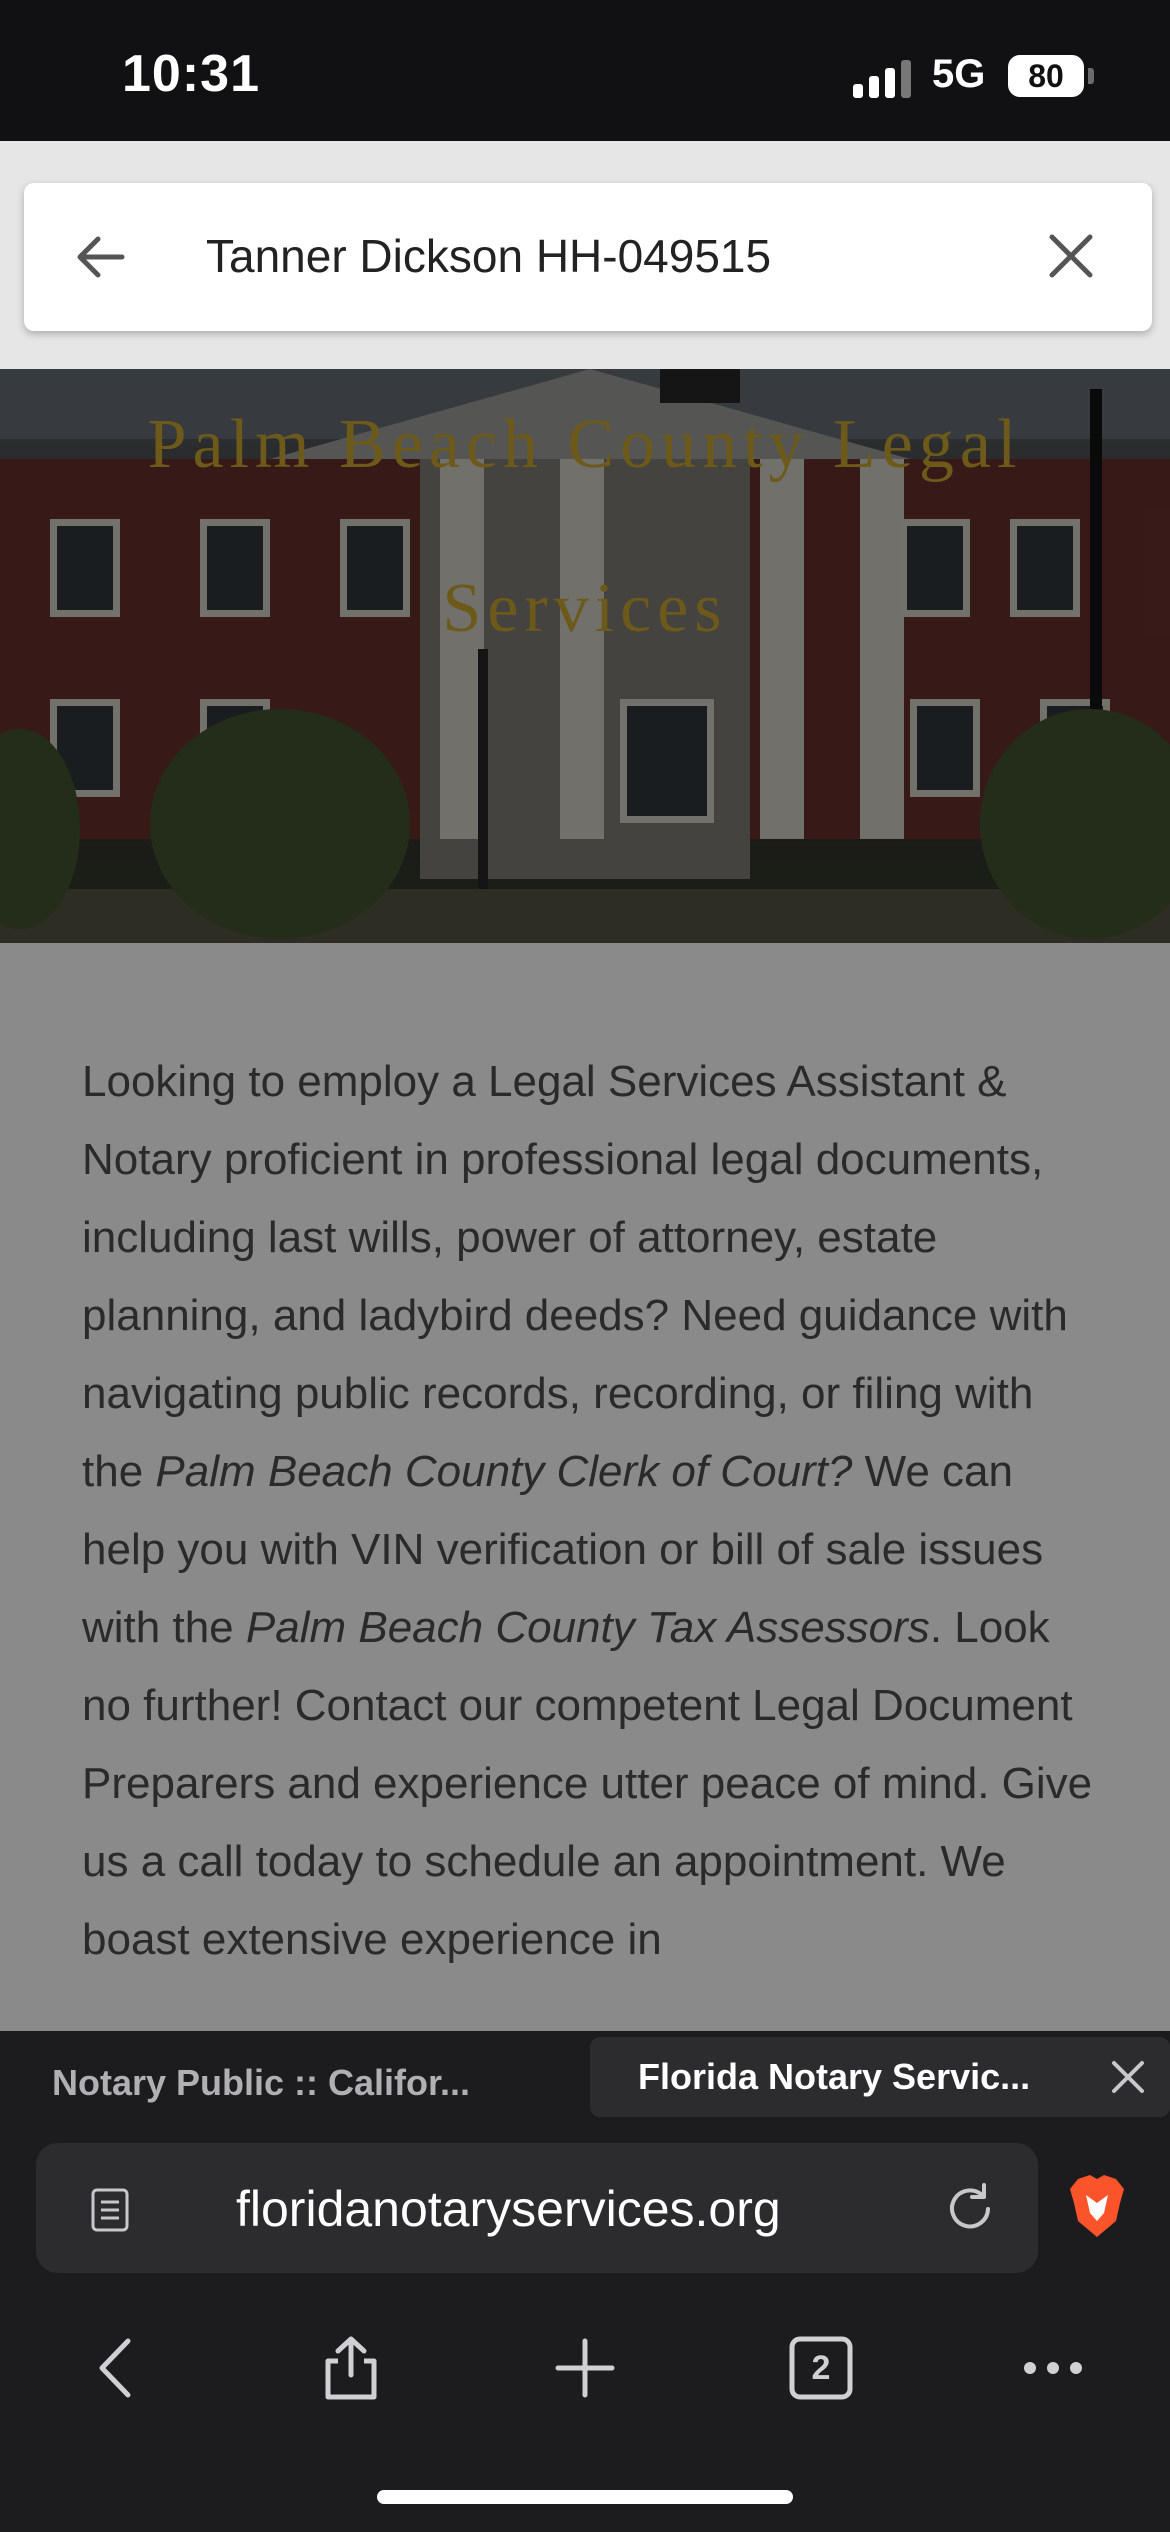 The width and height of the screenshot is (1170, 2532). What do you see at coordinates (585, 2368) in the screenshot?
I see `plus-icon` at bounding box center [585, 2368].